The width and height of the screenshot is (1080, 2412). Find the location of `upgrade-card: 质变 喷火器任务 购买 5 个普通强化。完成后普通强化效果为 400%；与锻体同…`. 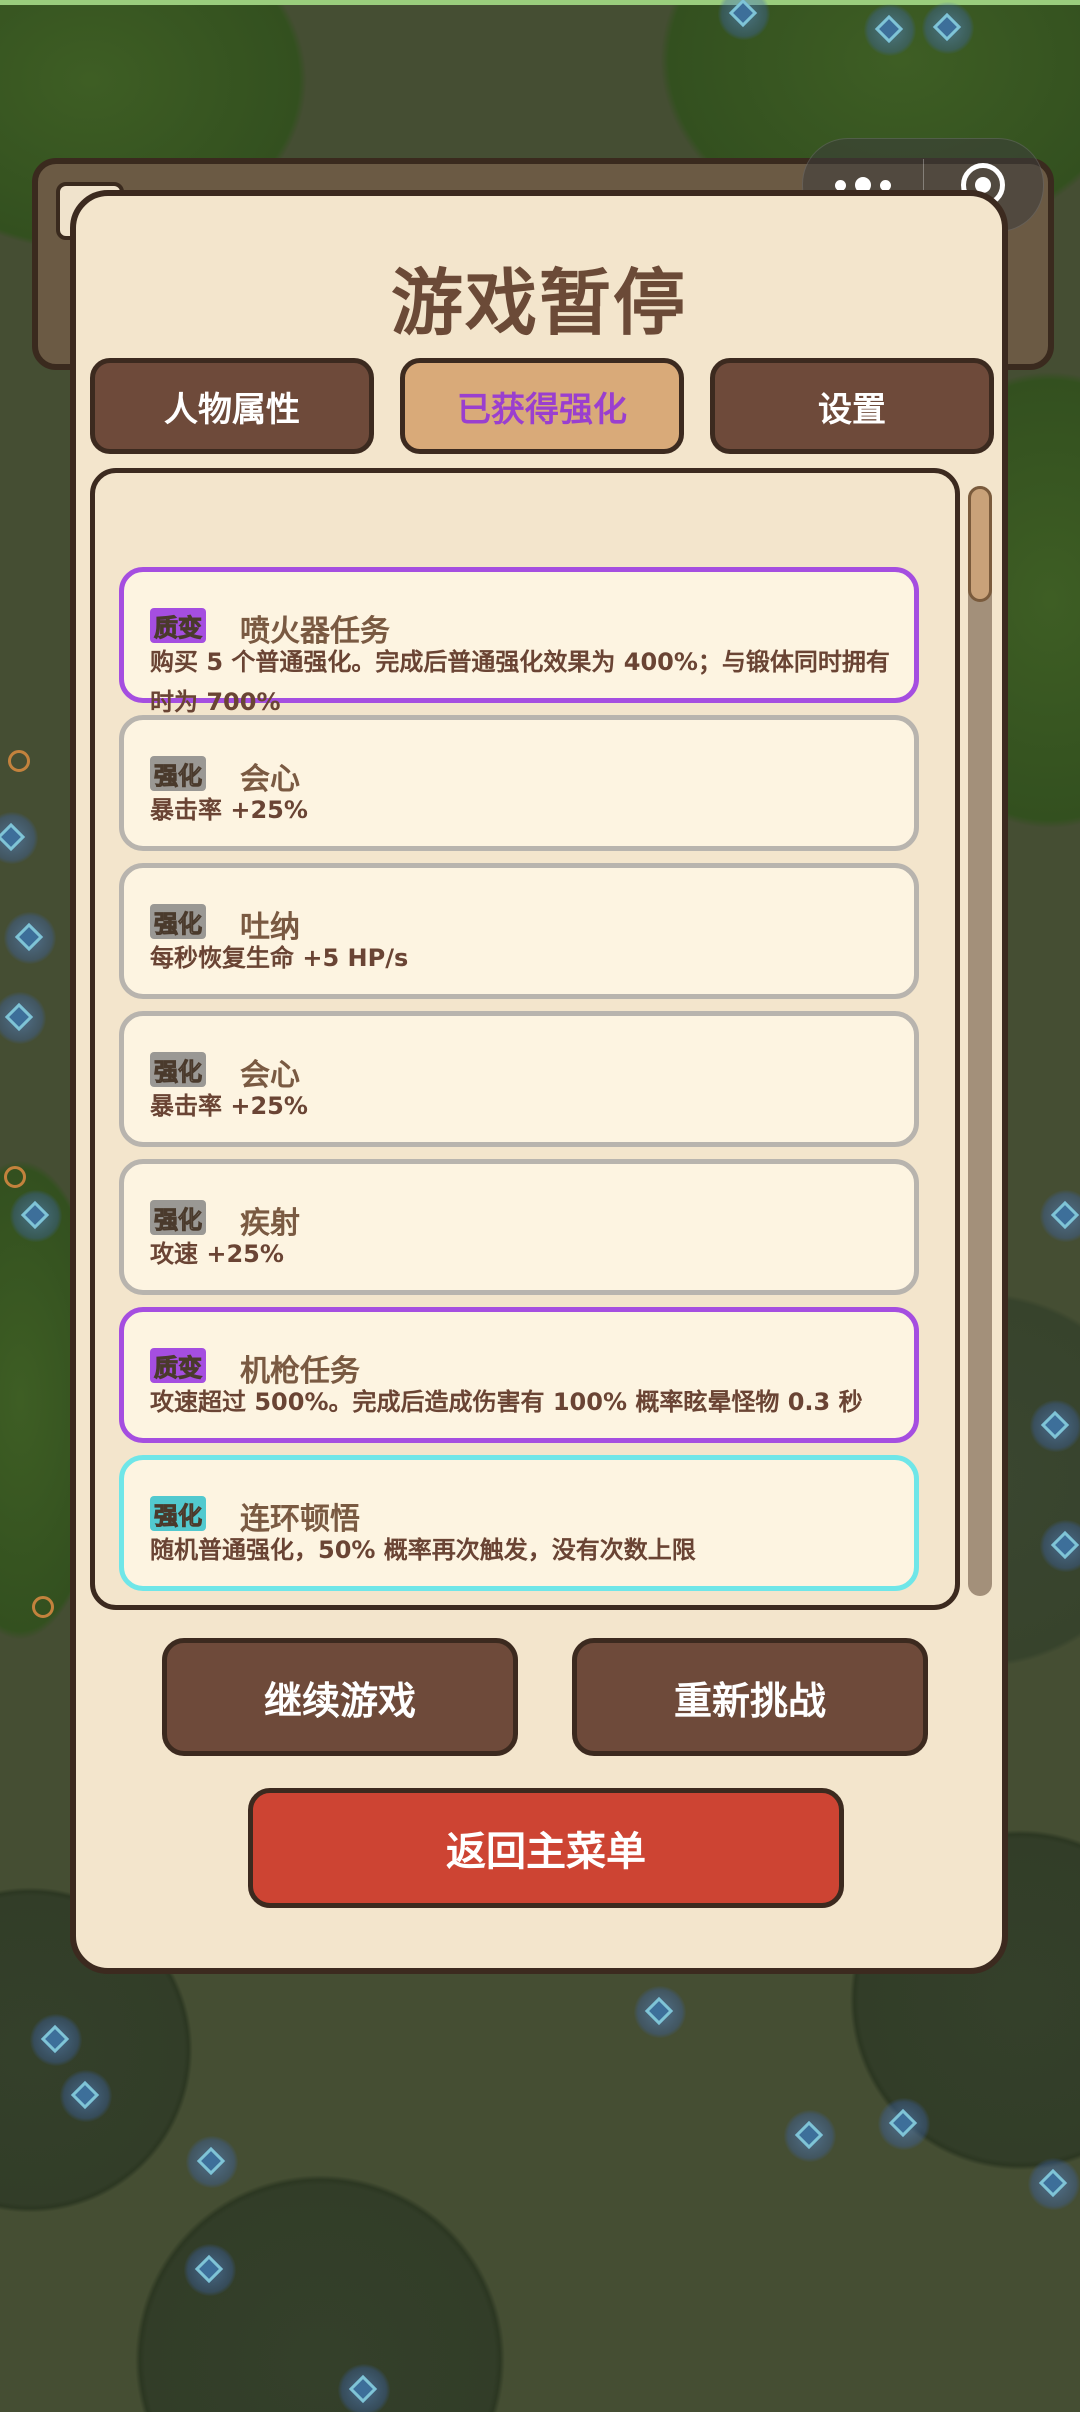

upgrade-card: 质变 喷火器任务 购买 5 个普通强化。完成后普通强化效果为 400%；与锻体同… is located at coordinates (519, 641).